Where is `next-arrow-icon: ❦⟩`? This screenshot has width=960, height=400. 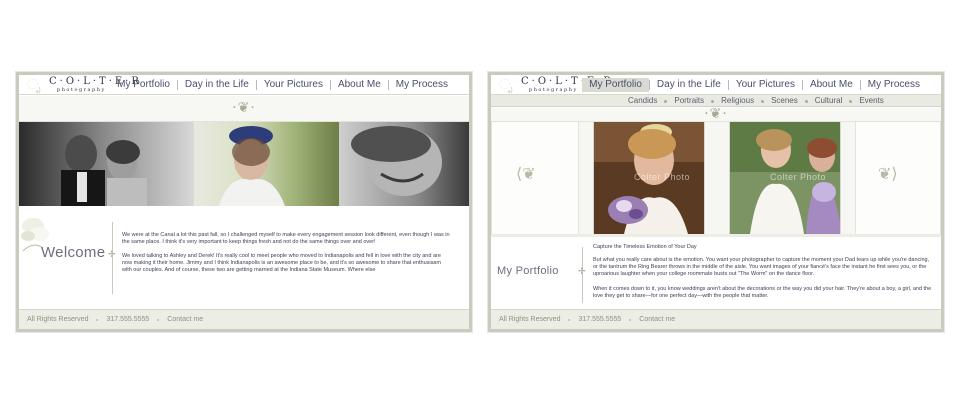 next-arrow-icon: ❦⟩ is located at coordinates (888, 173).